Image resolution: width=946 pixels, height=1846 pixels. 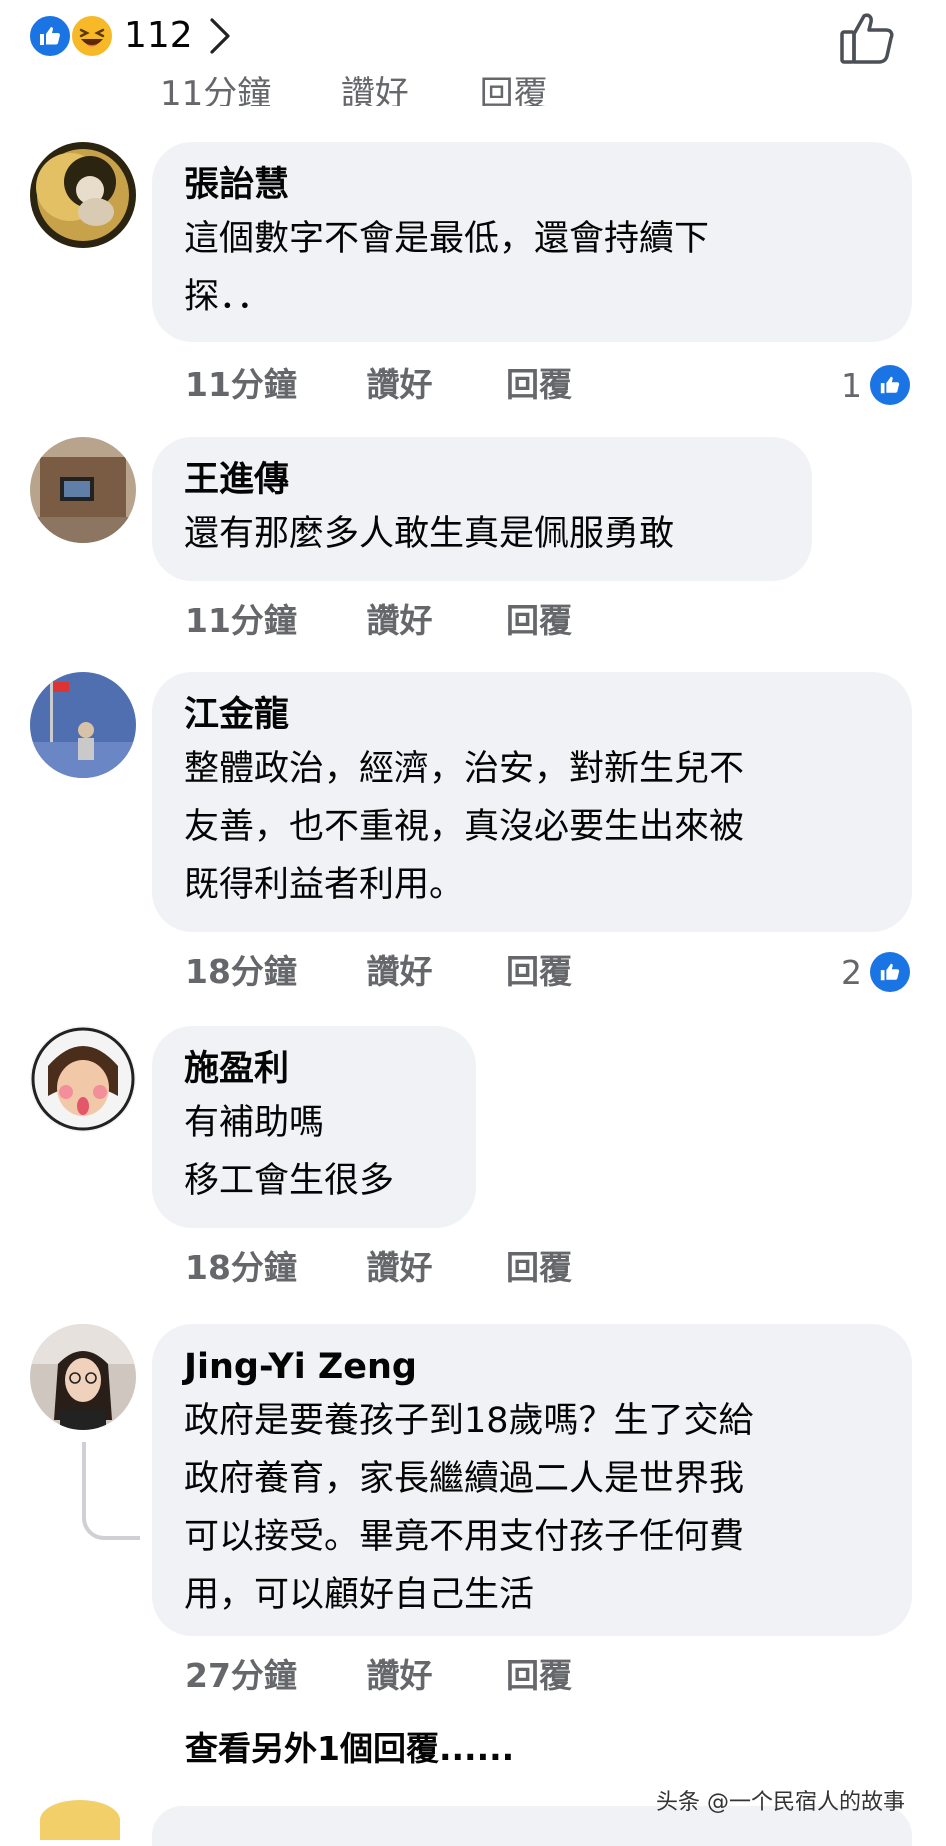 What do you see at coordinates (228, 297) in the screenshot?
I see `comment-line: 探．．` at bounding box center [228, 297].